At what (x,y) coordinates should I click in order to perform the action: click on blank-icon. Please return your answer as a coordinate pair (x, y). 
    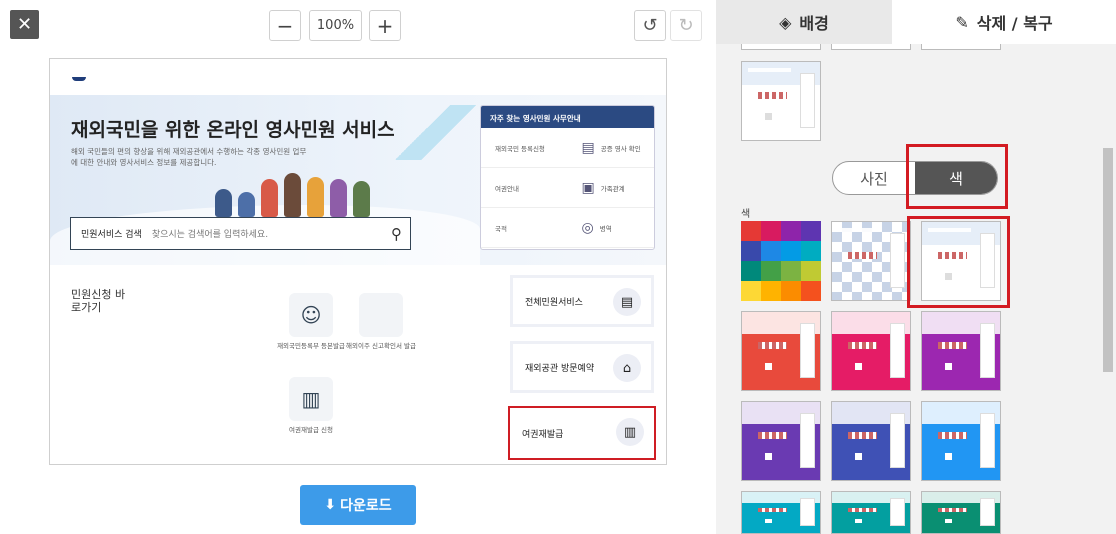
    Looking at the image, I should click on (381, 315).